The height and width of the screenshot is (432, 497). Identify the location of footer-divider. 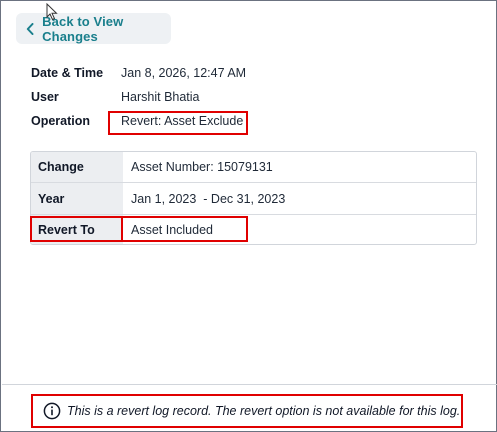
(249, 384).